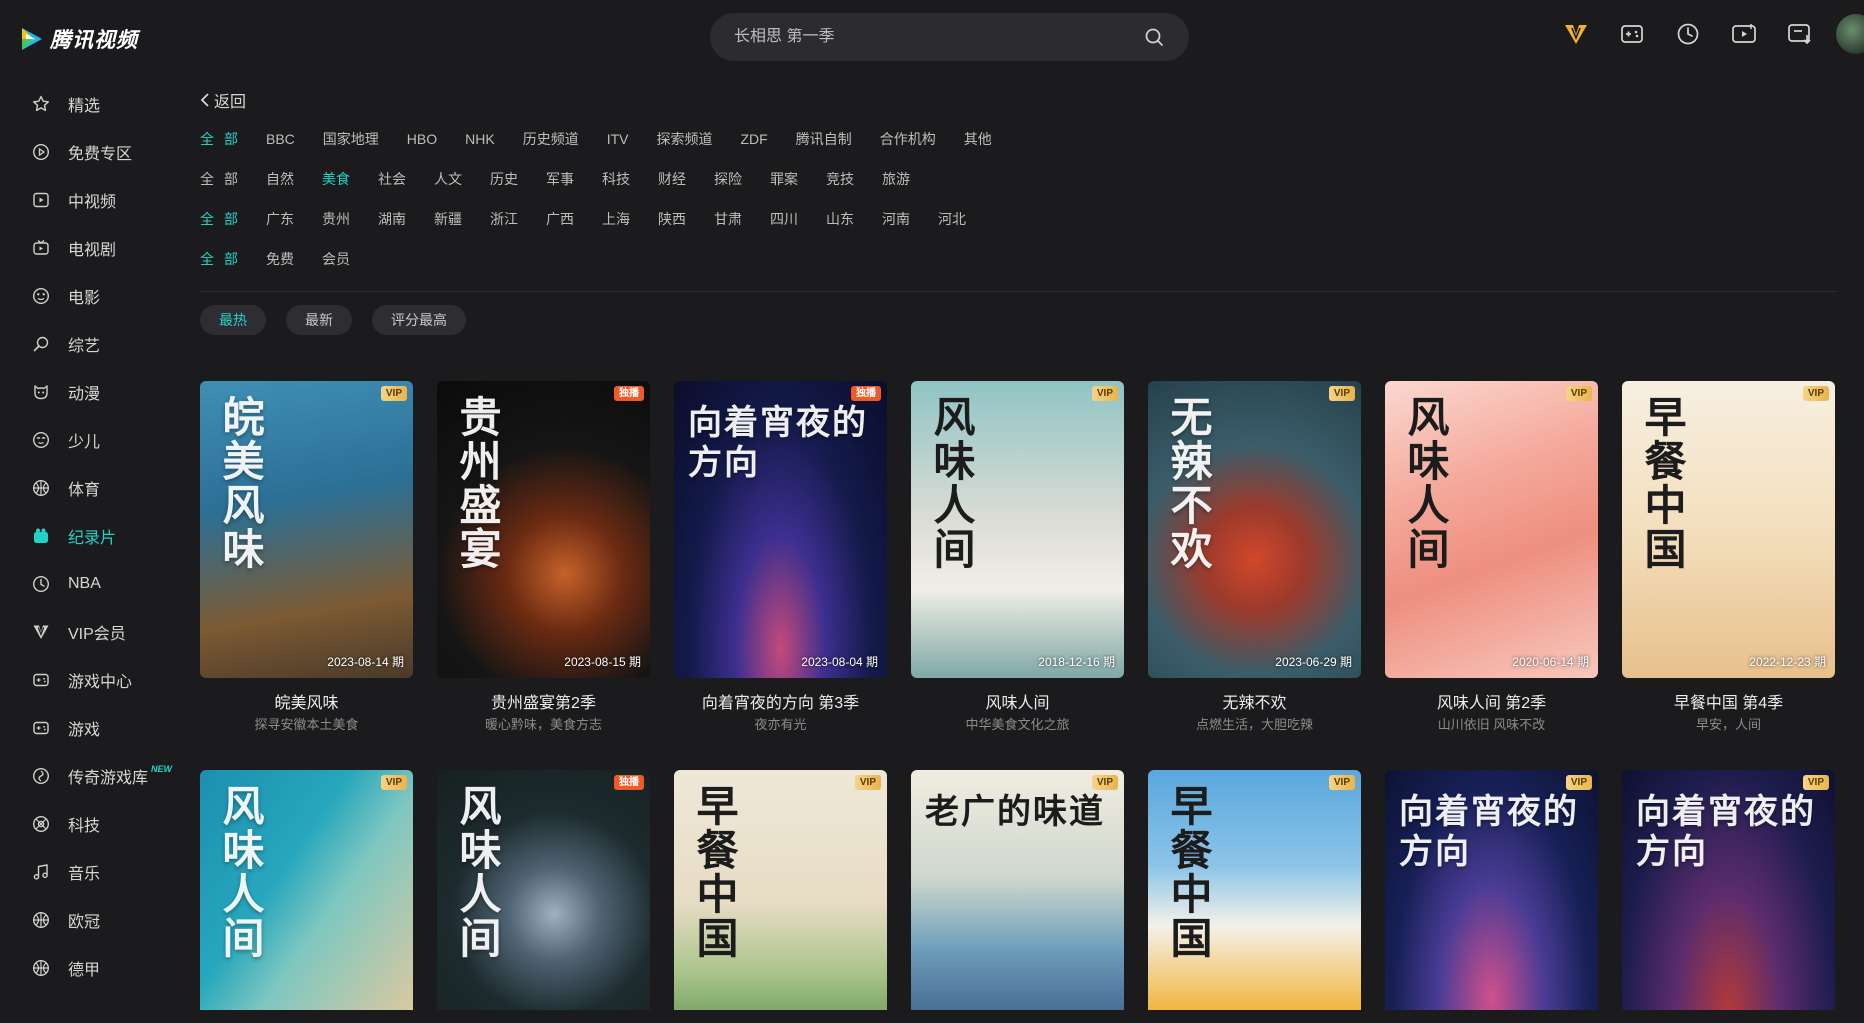  I want to click on sidebar-item-9: 纪录片, so click(95, 536).